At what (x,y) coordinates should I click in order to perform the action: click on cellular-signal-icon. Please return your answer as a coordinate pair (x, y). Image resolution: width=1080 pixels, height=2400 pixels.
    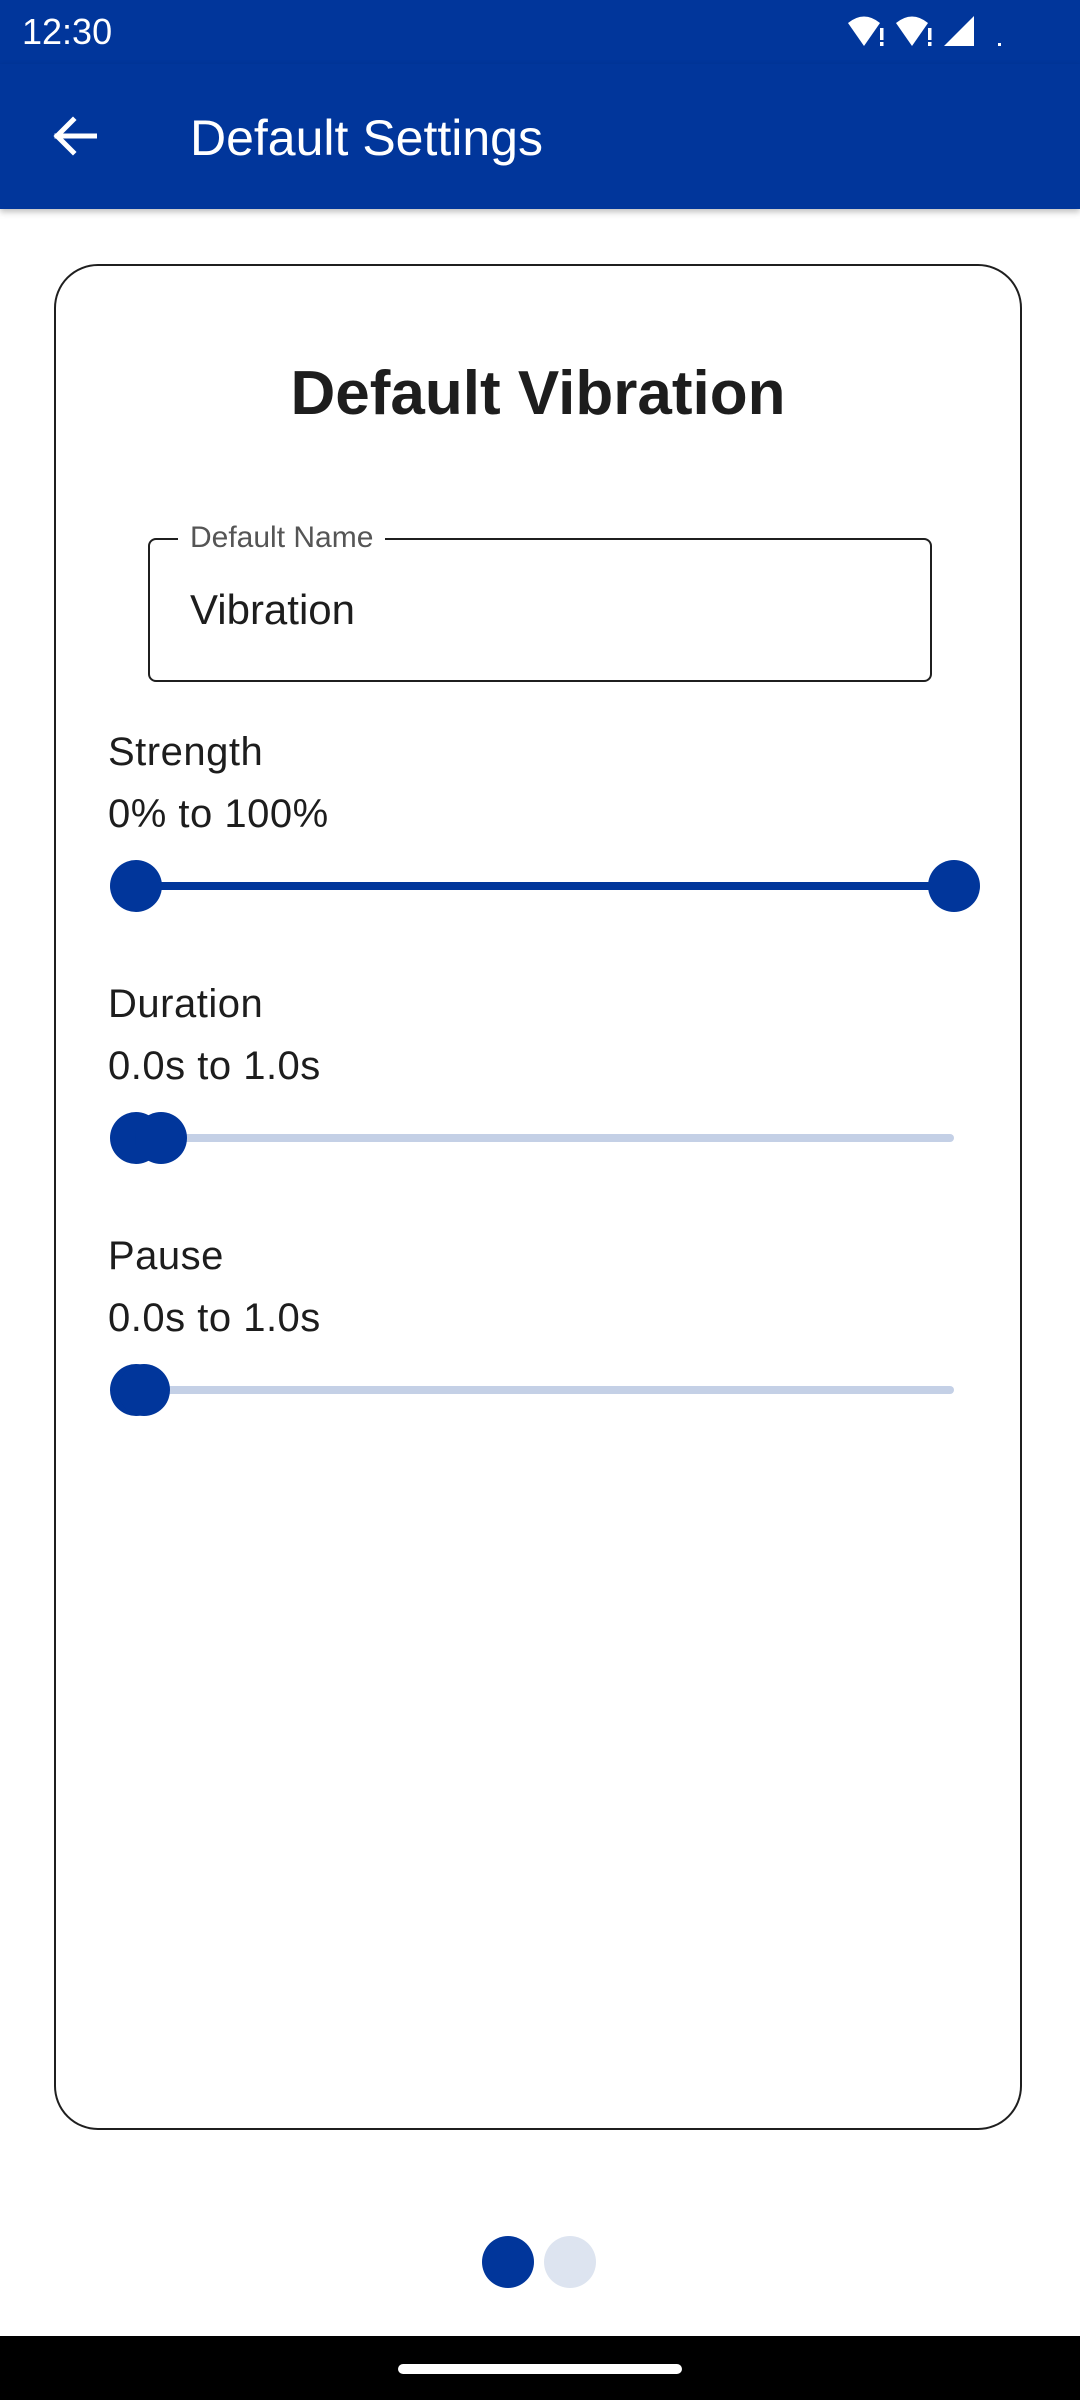
    Looking at the image, I should click on (959, 31).